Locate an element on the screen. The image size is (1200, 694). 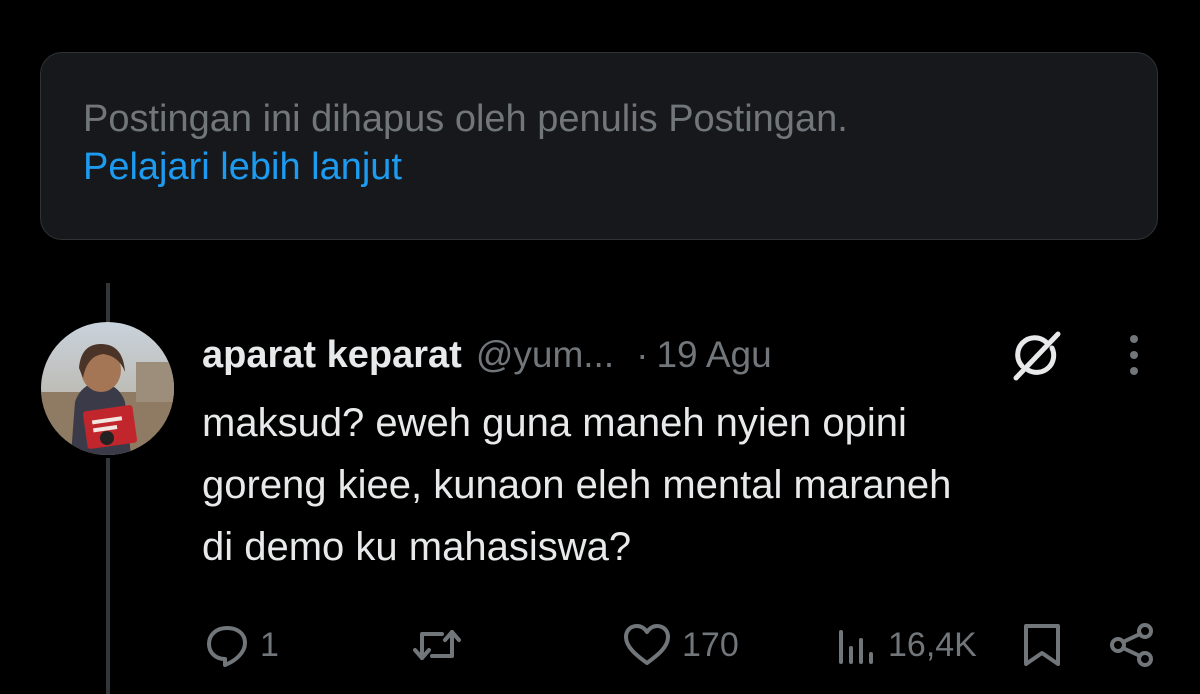
grok-icon is located at coordinates (1036, 356).